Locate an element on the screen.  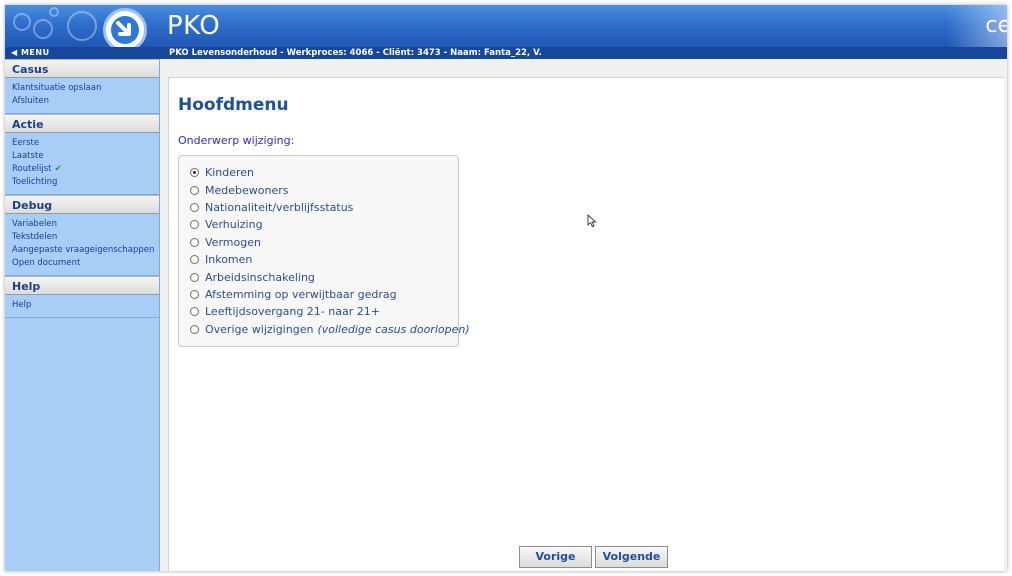
sidebar-link-klantsituatie-opslaan: Klantsituatie opslaan is located at coordinates (85, 88).